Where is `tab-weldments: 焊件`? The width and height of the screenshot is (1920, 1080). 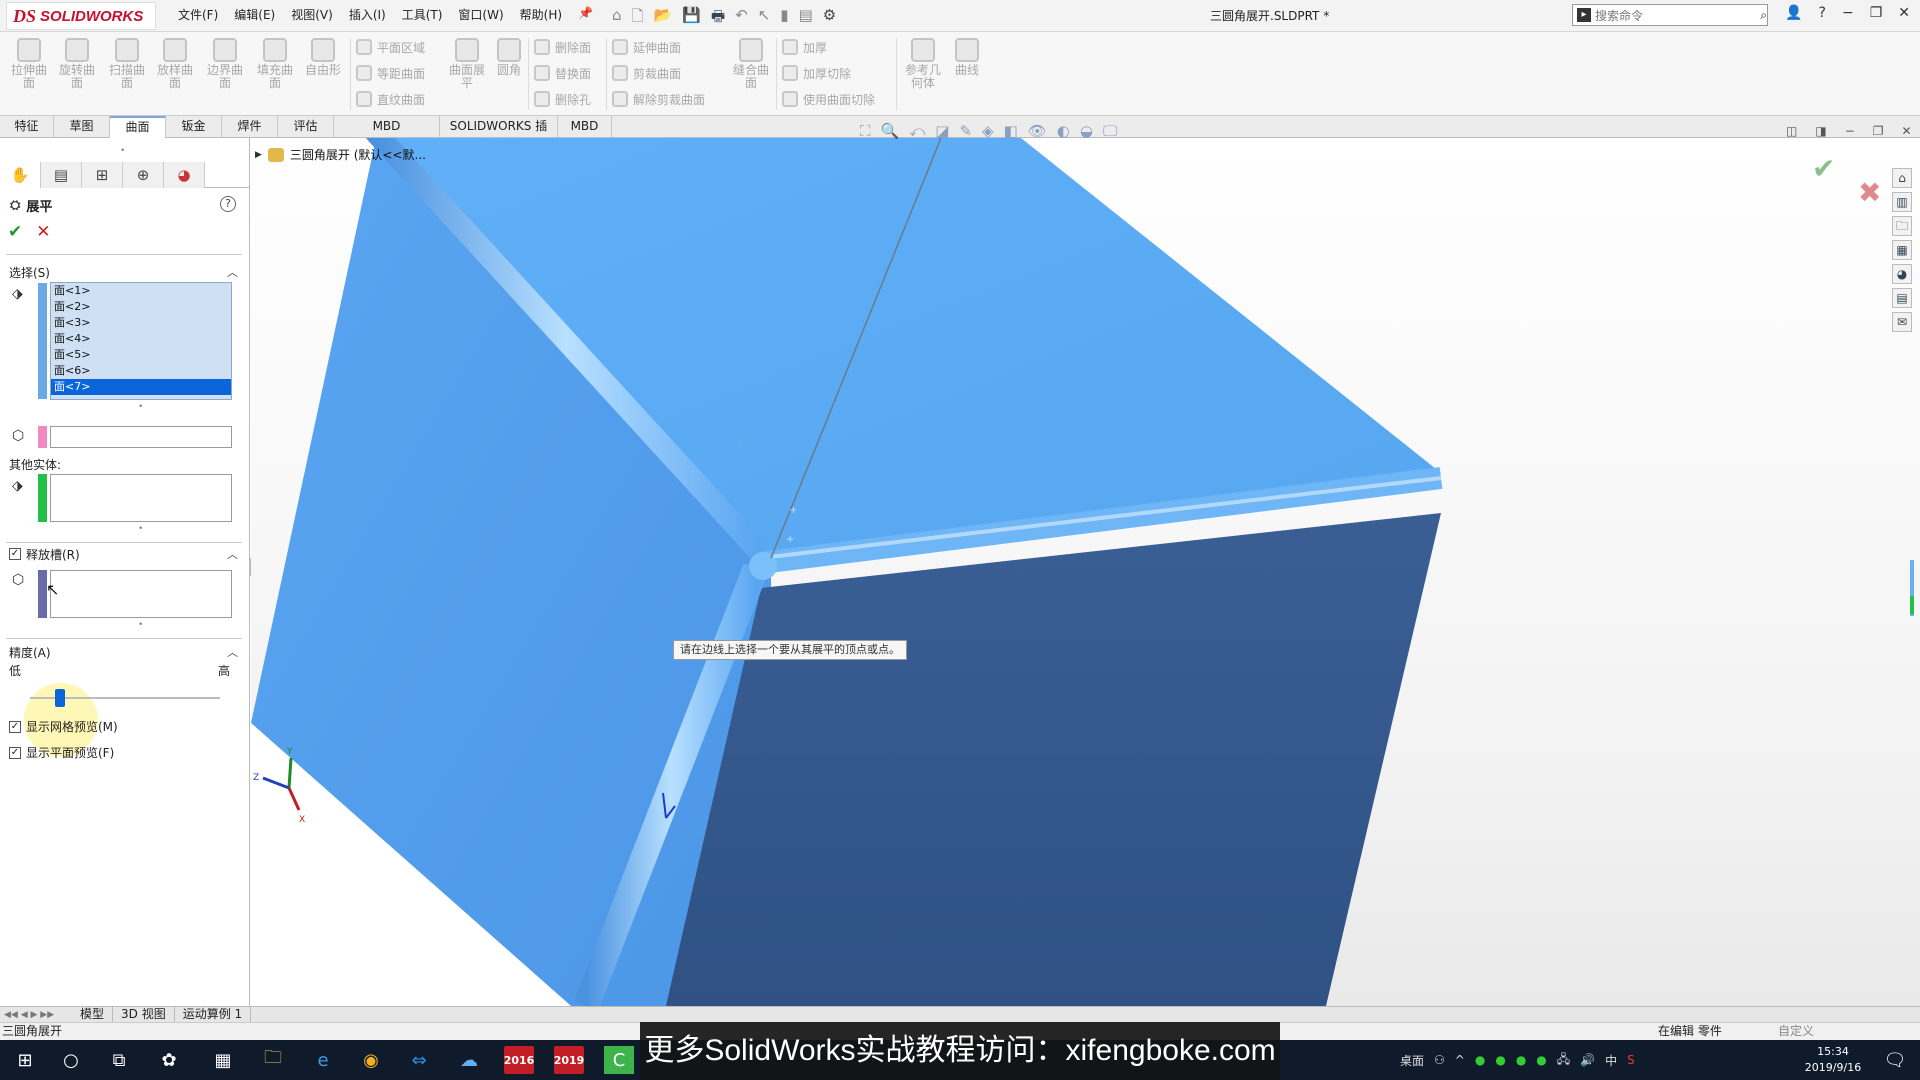
tab-weldments: 焊件 is located at coordinates (250, 127).